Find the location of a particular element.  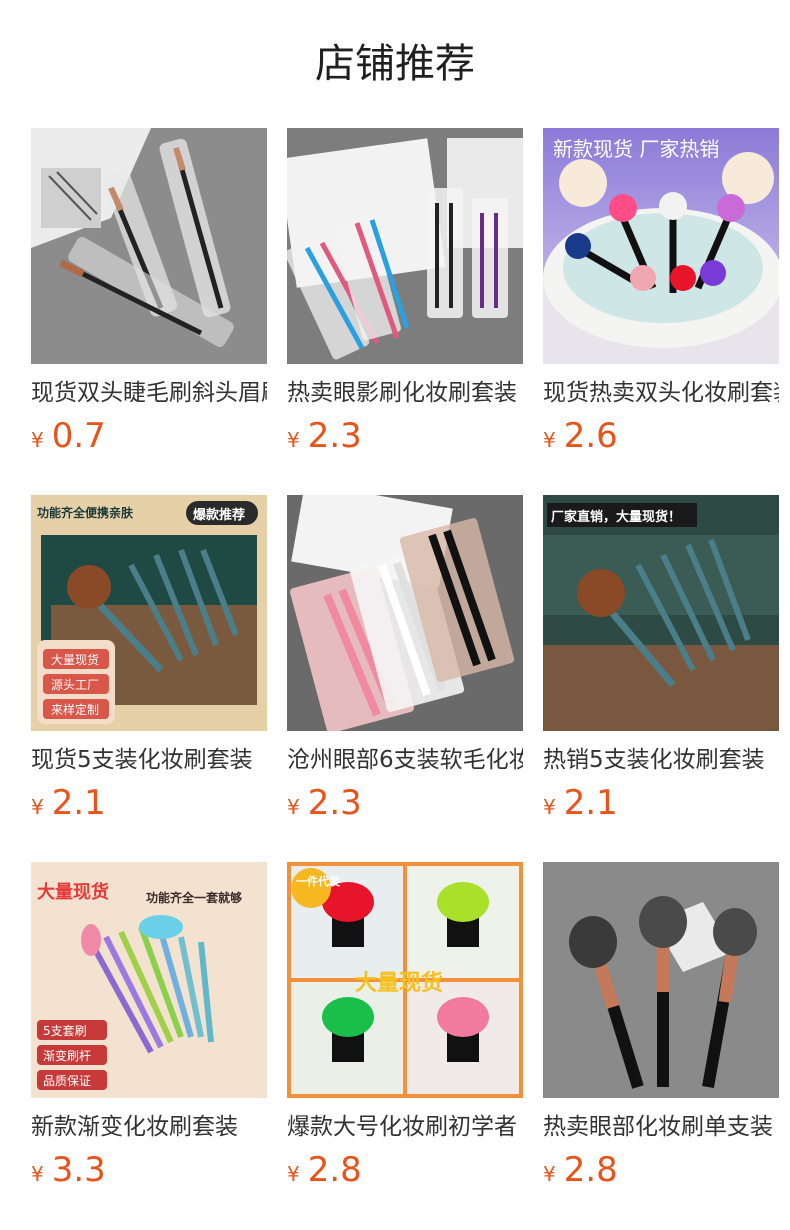

product-card: 热卖眼部化妆刷单支装 ¥2.8 is located at coordinates (661, 1028).